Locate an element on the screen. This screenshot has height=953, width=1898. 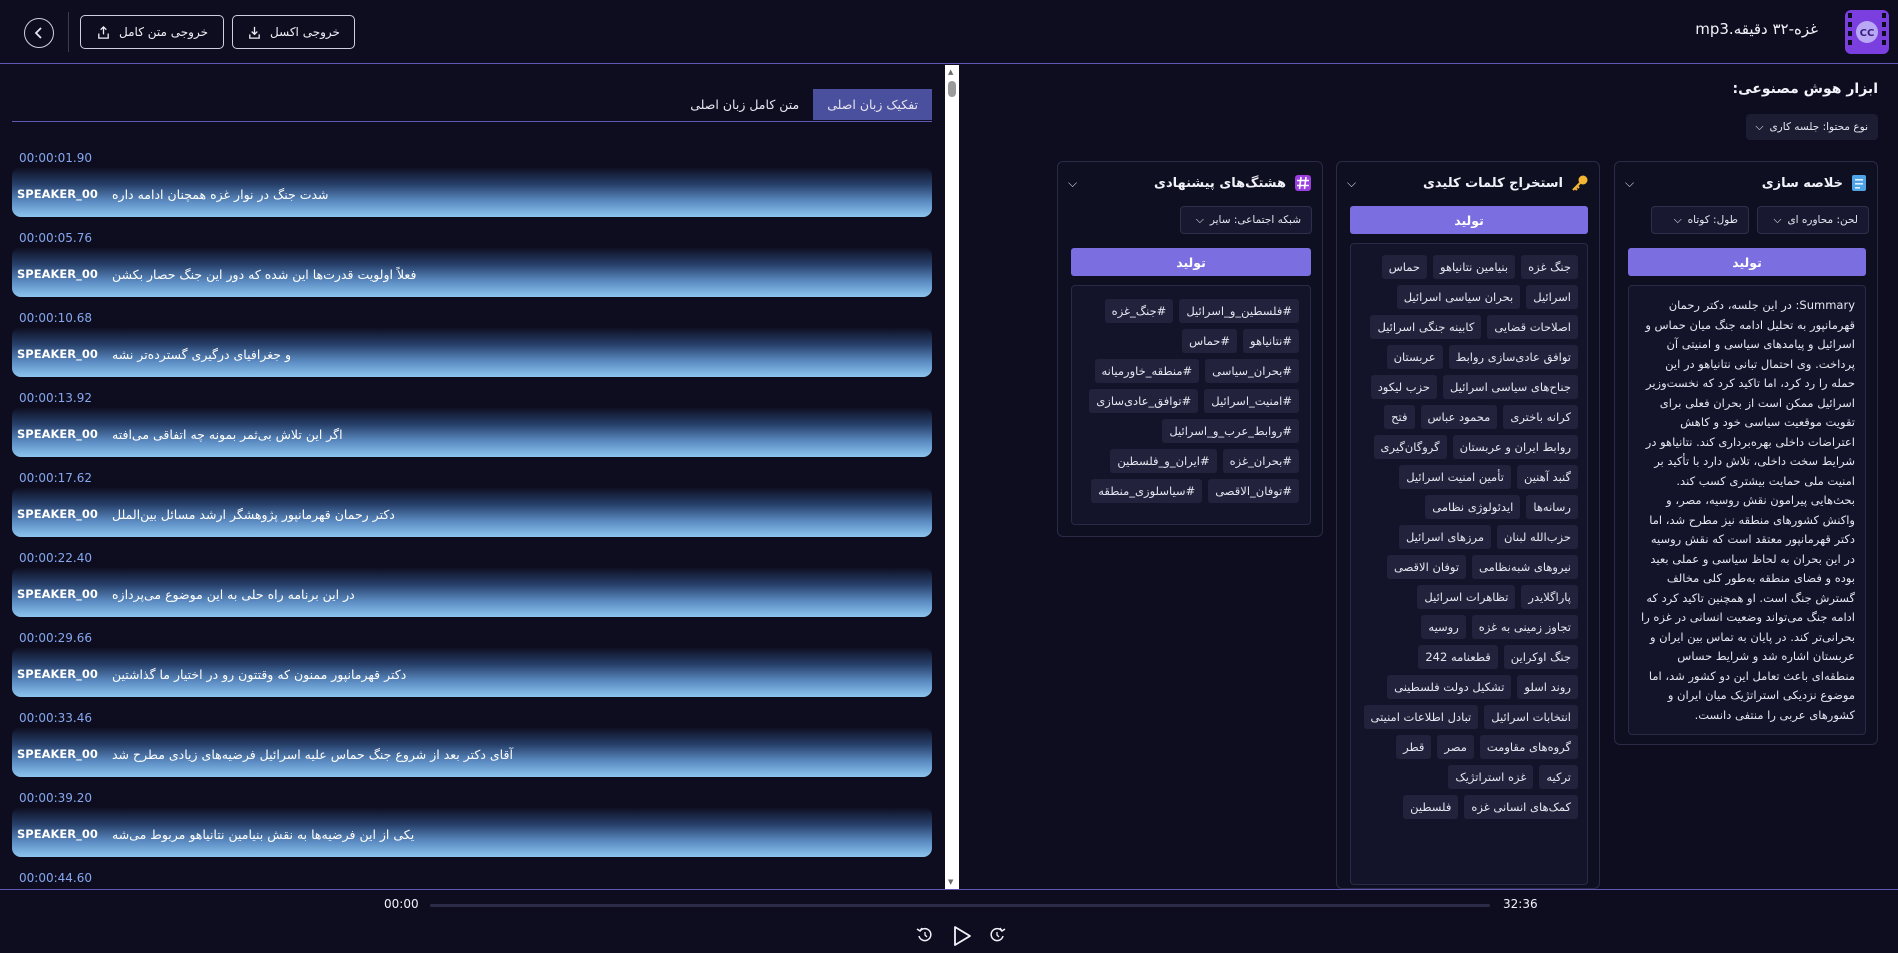
keyword-tag: فتح is located at coordinates (1399, 417).